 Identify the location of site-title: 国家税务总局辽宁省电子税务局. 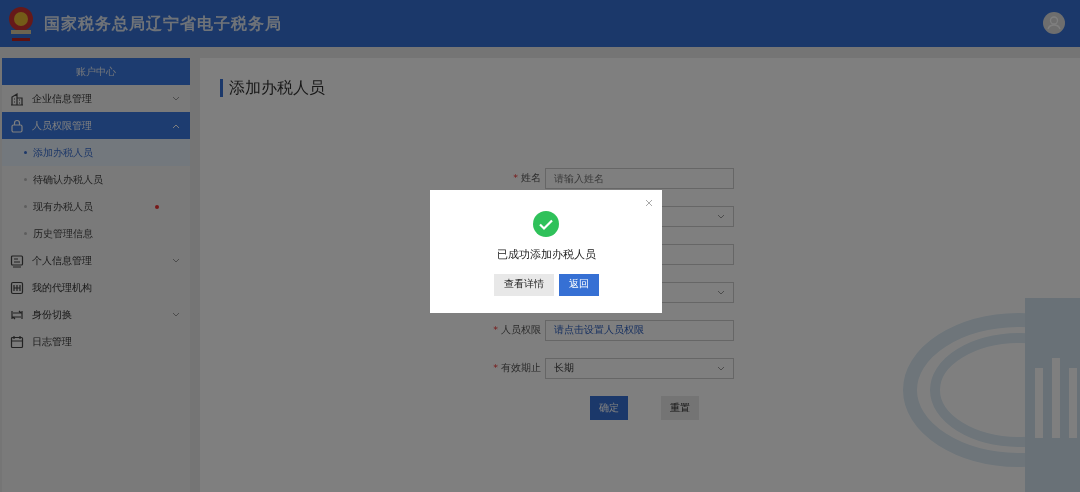
(163, 23).